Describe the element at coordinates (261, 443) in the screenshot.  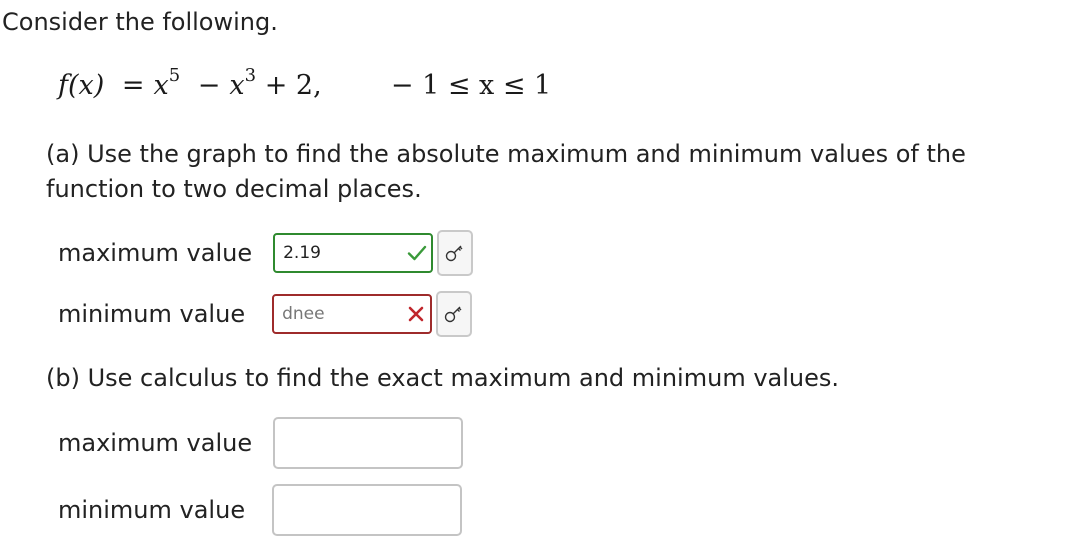
I see `part-b-max-row: maximum value` at that location.